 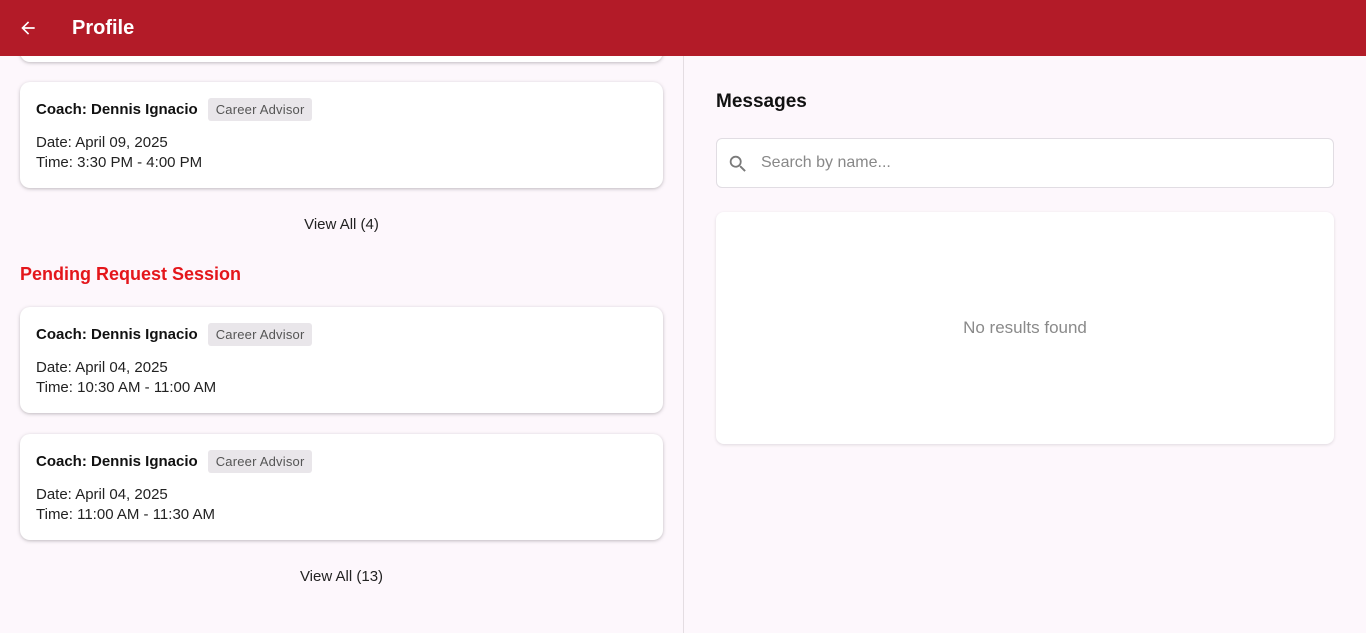 I want to click on pending-section-title: Pending Request Session, so click(x=131, y=274).